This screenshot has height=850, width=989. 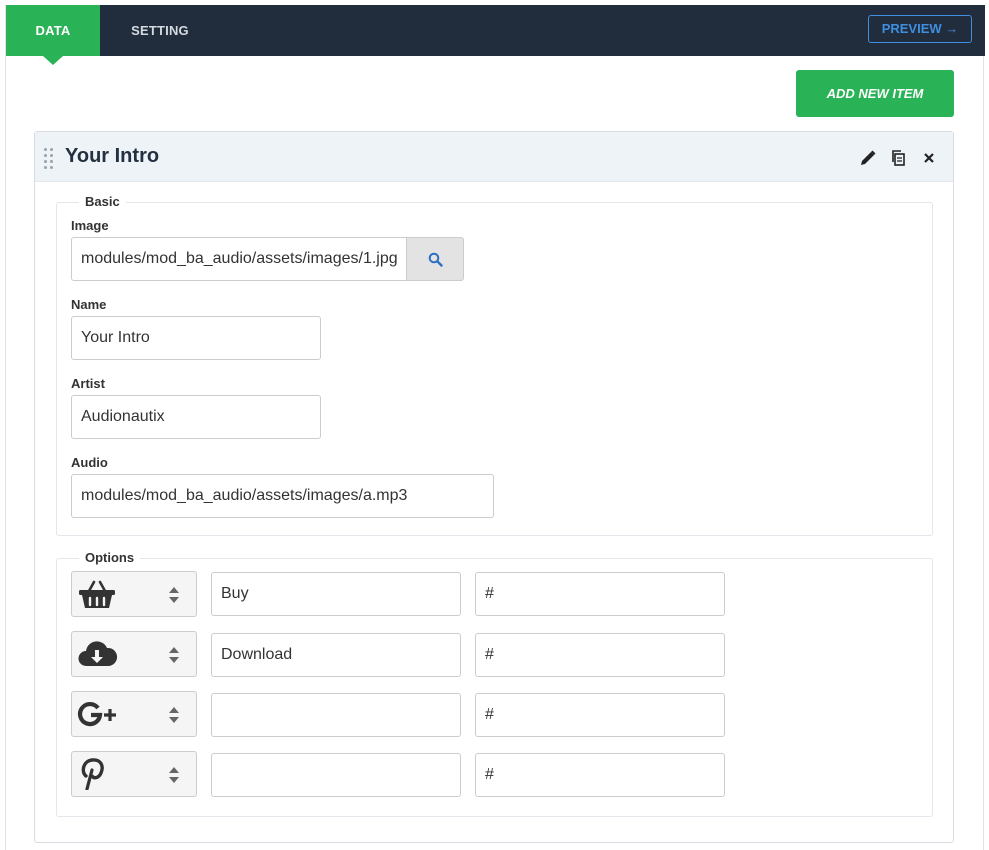 I want to click on basic-legend: Basic, so click(x=102, y=201).